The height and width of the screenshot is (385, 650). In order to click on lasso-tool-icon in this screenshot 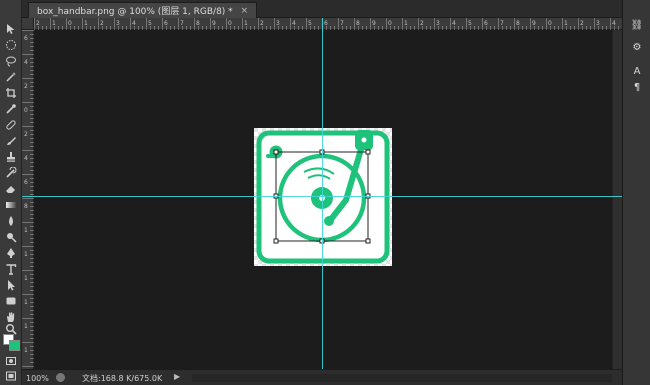, I will do `click(11, 60)`.